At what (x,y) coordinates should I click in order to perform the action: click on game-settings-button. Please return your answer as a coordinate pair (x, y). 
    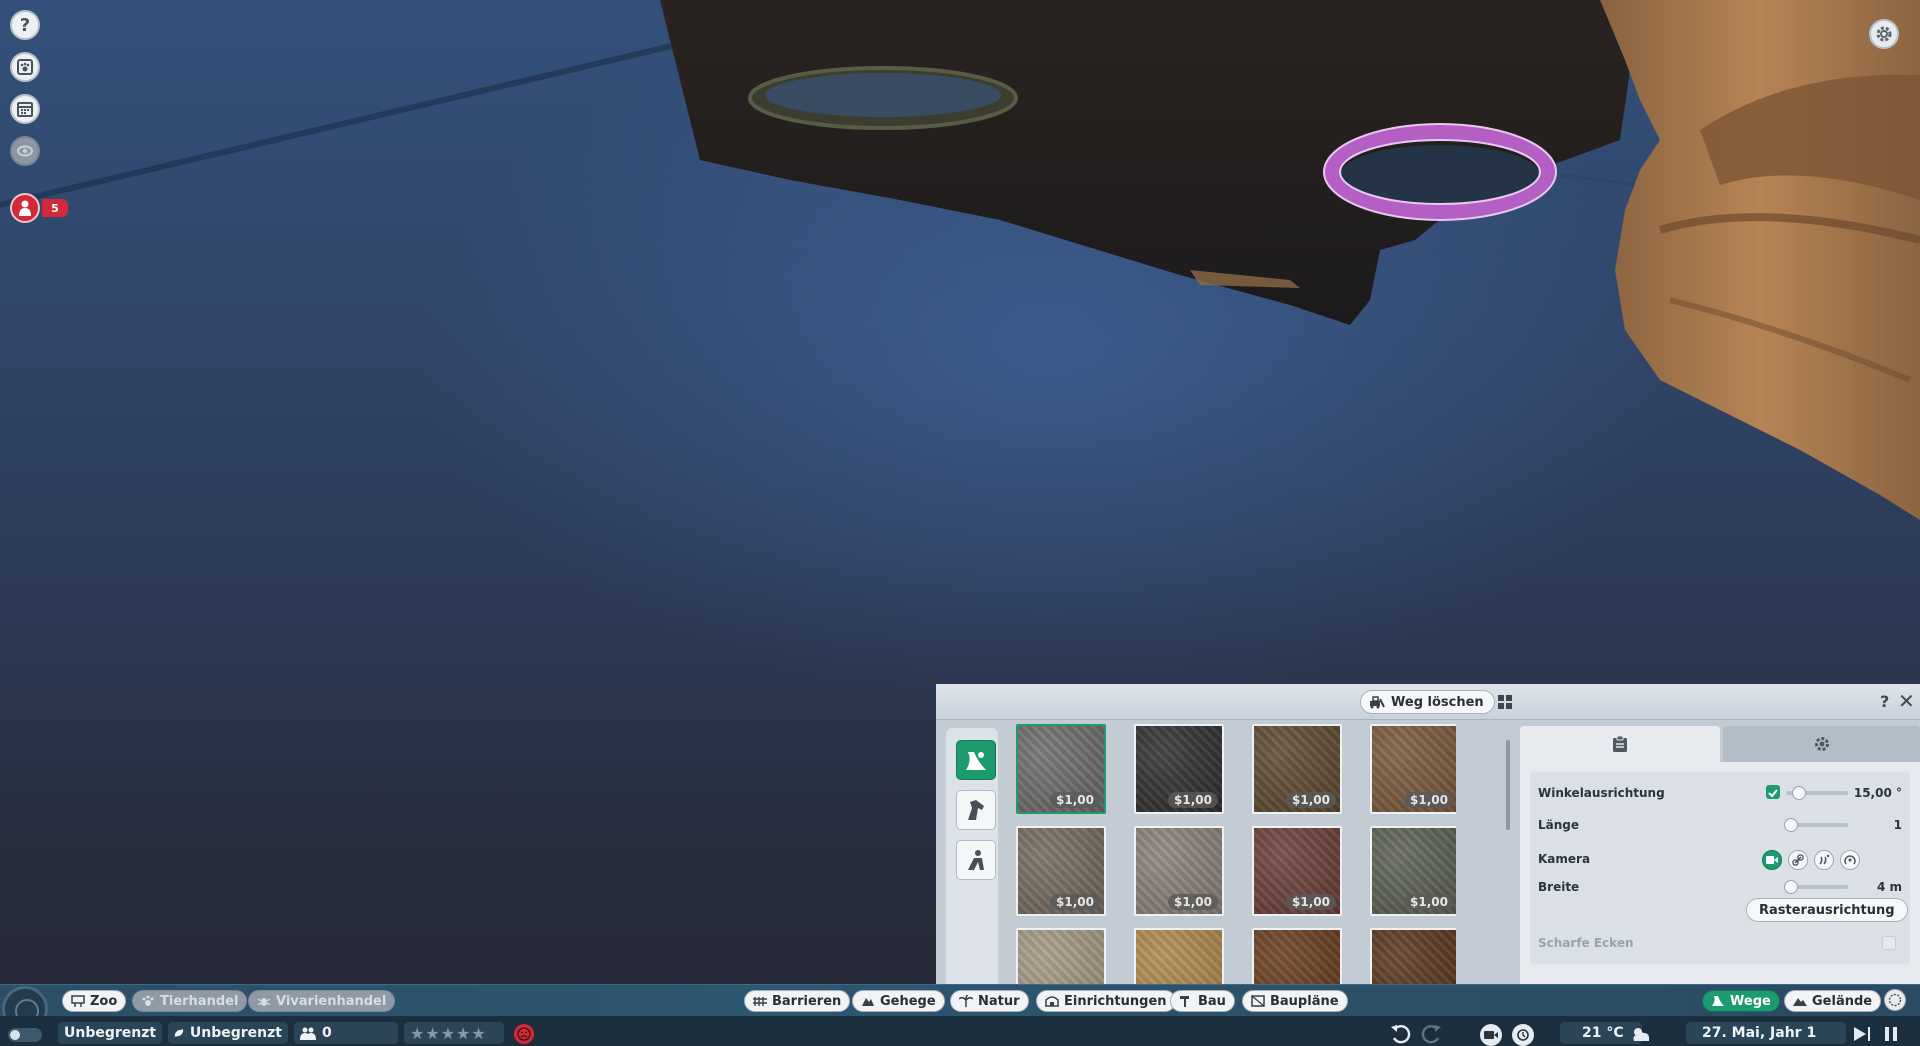
    Looking at the image, I should click on (1884, 34).